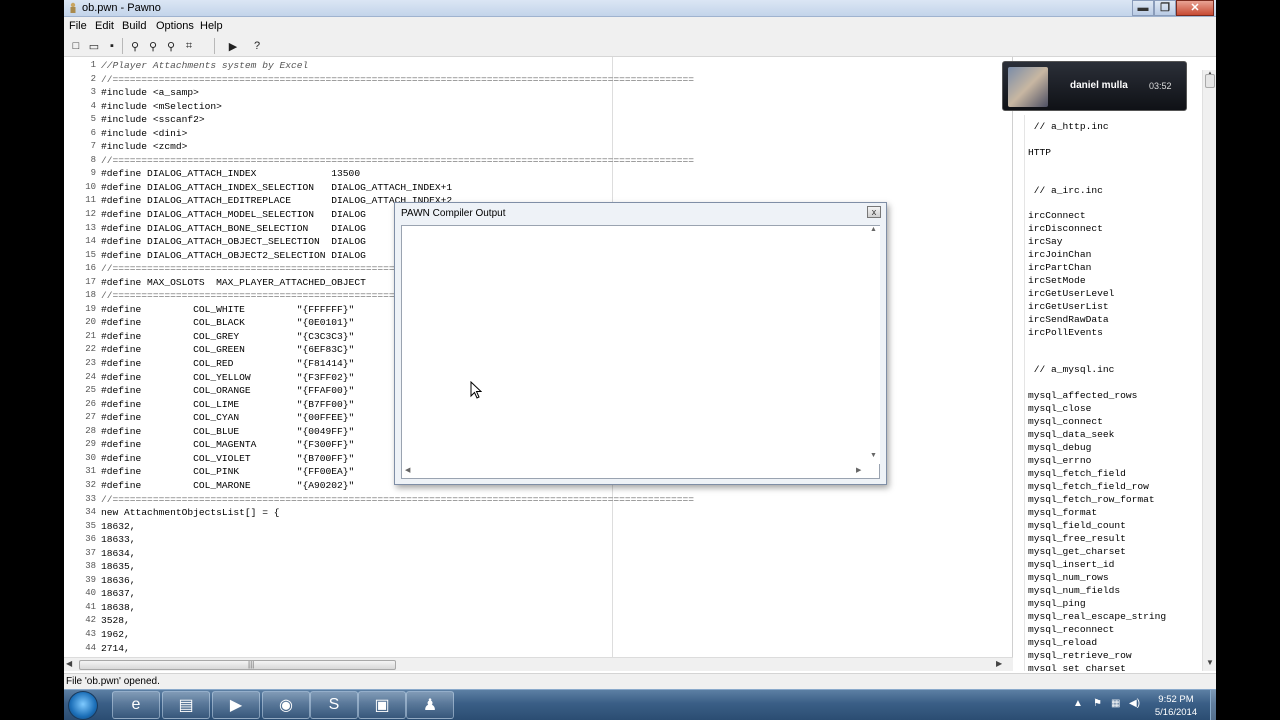 This screenshot has width=1280, height=720. Describe the element at coordinates (94, 46) in the screenshot. I see `open-icon: ▭` at that location.